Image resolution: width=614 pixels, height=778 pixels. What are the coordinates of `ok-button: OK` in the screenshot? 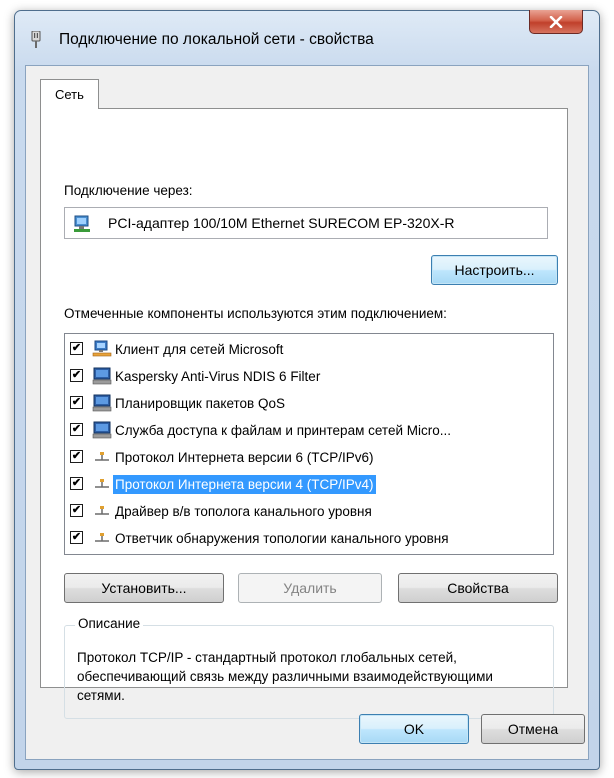 It's located at (414, 729).